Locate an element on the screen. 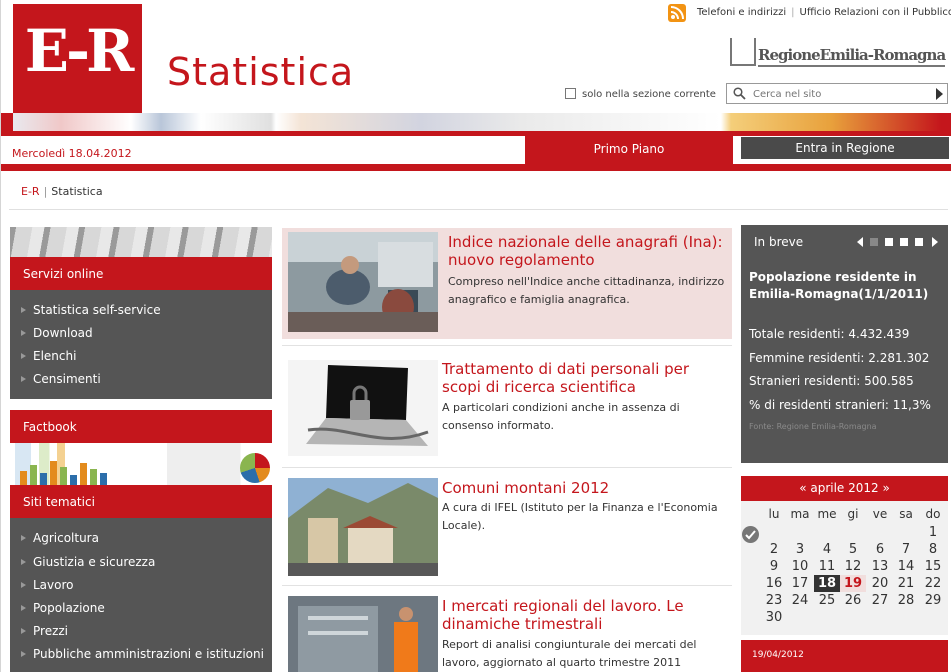 This screenshot has height=672, width=951. calendar-day: 21 is located at coordinates (906, 583).